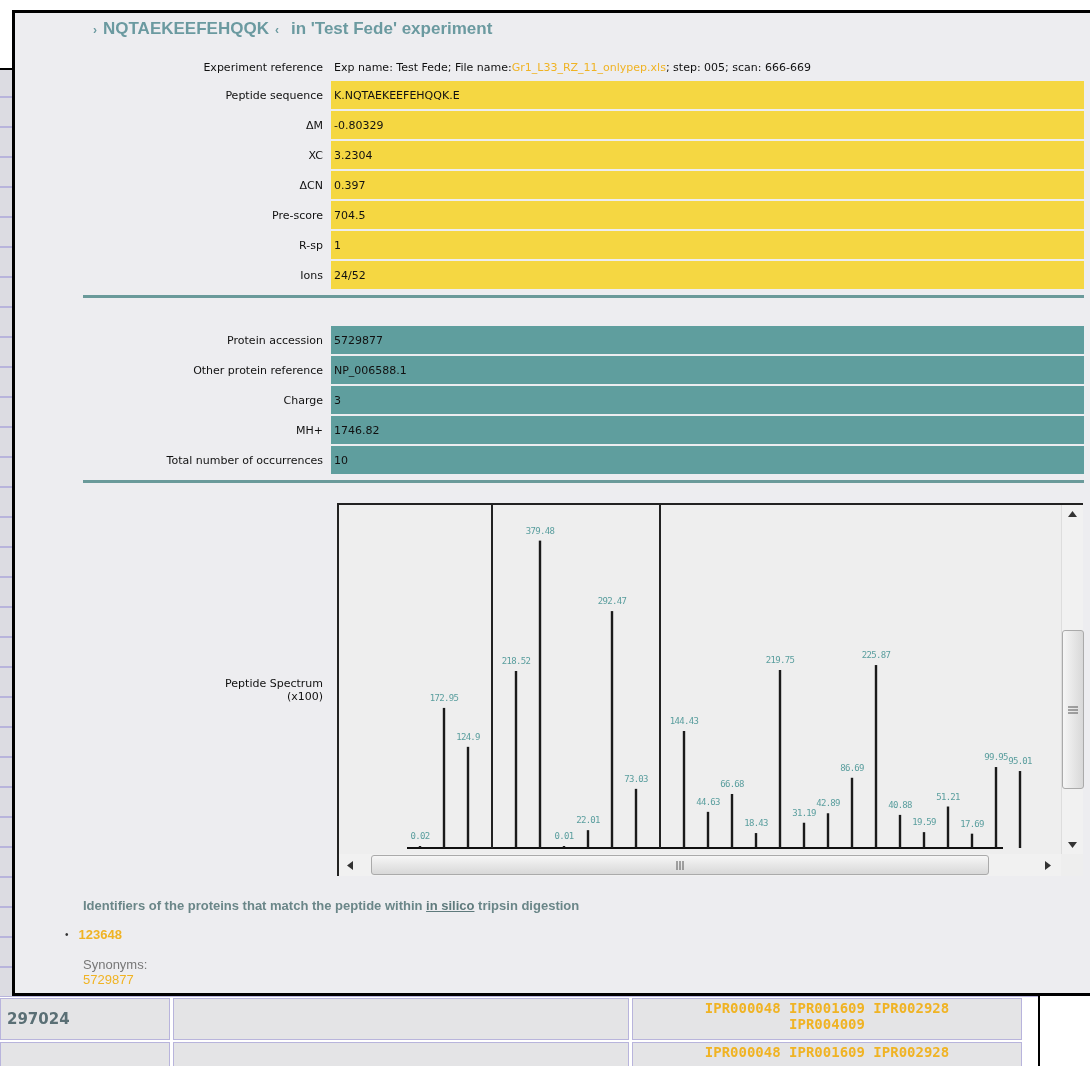 This screenshot has height=1066, width=1090. What do you see at coordinates (304, 696) in the screenshot?
I see `unit-label: (x100)` at bounding box center [304, 696].